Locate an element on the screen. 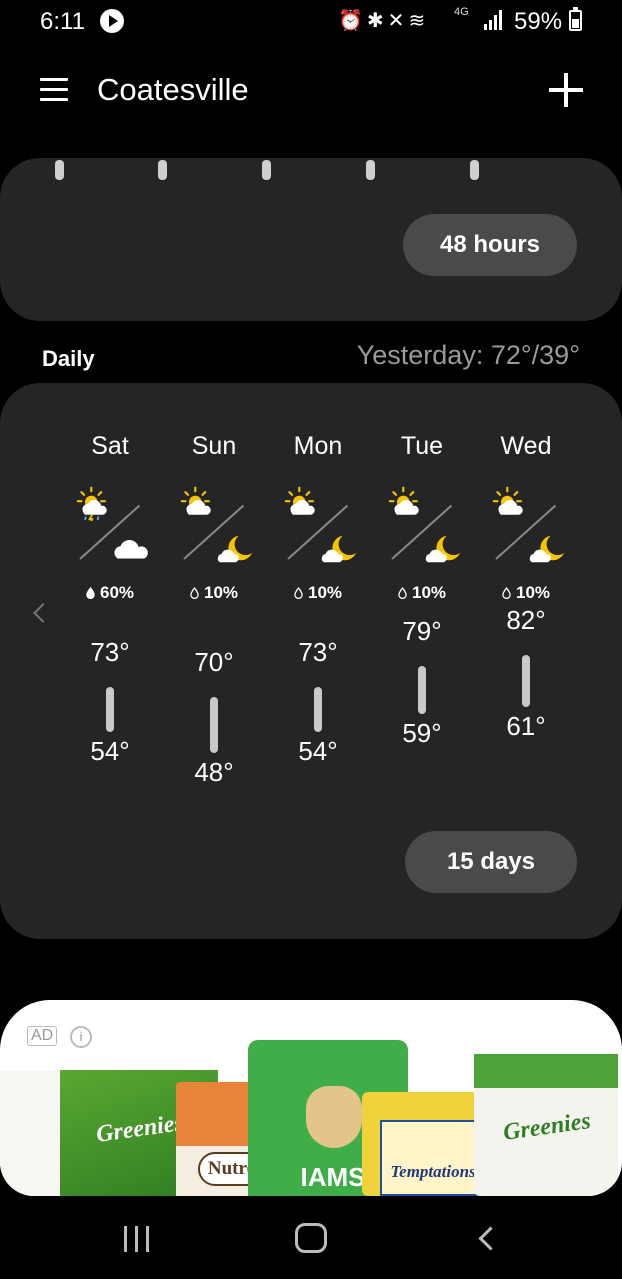 Image resolution: width=622 pixels, height=1279 pixels. day-name: Mon is located at coordinates (318, 446).